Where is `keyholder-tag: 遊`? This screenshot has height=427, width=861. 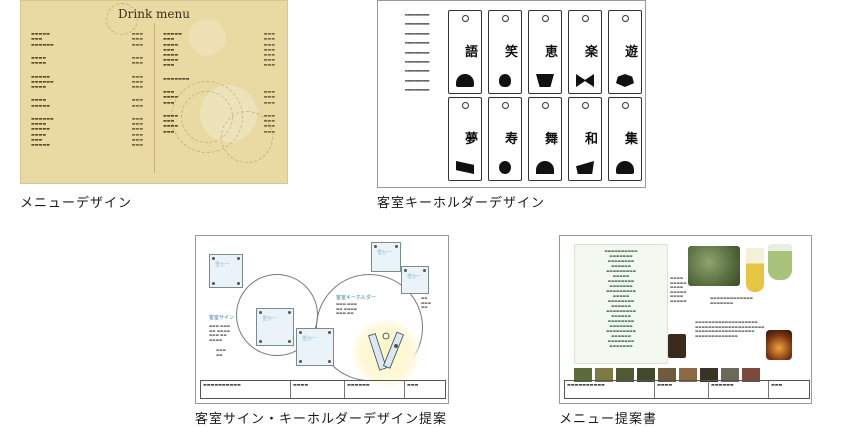
keyholder-tag: 遊 is located at coordinates (625, 52).